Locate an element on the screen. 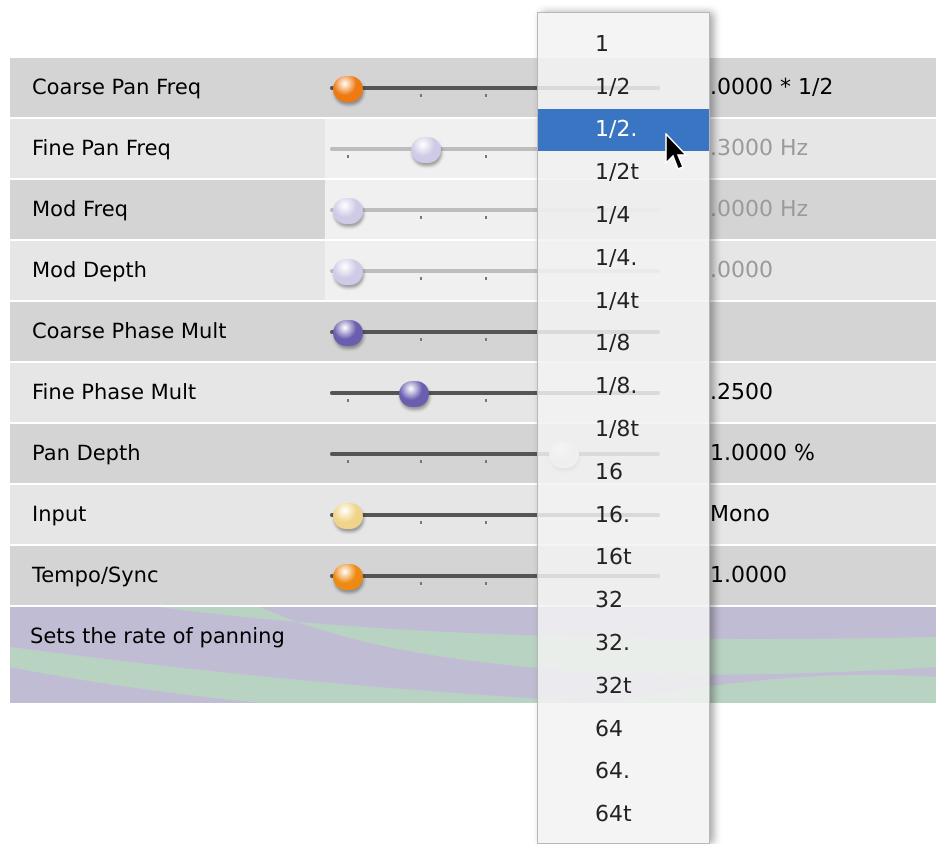 This screenshot has width=936, height=844. menu-item: 64t is located at coordinates (623, 814).